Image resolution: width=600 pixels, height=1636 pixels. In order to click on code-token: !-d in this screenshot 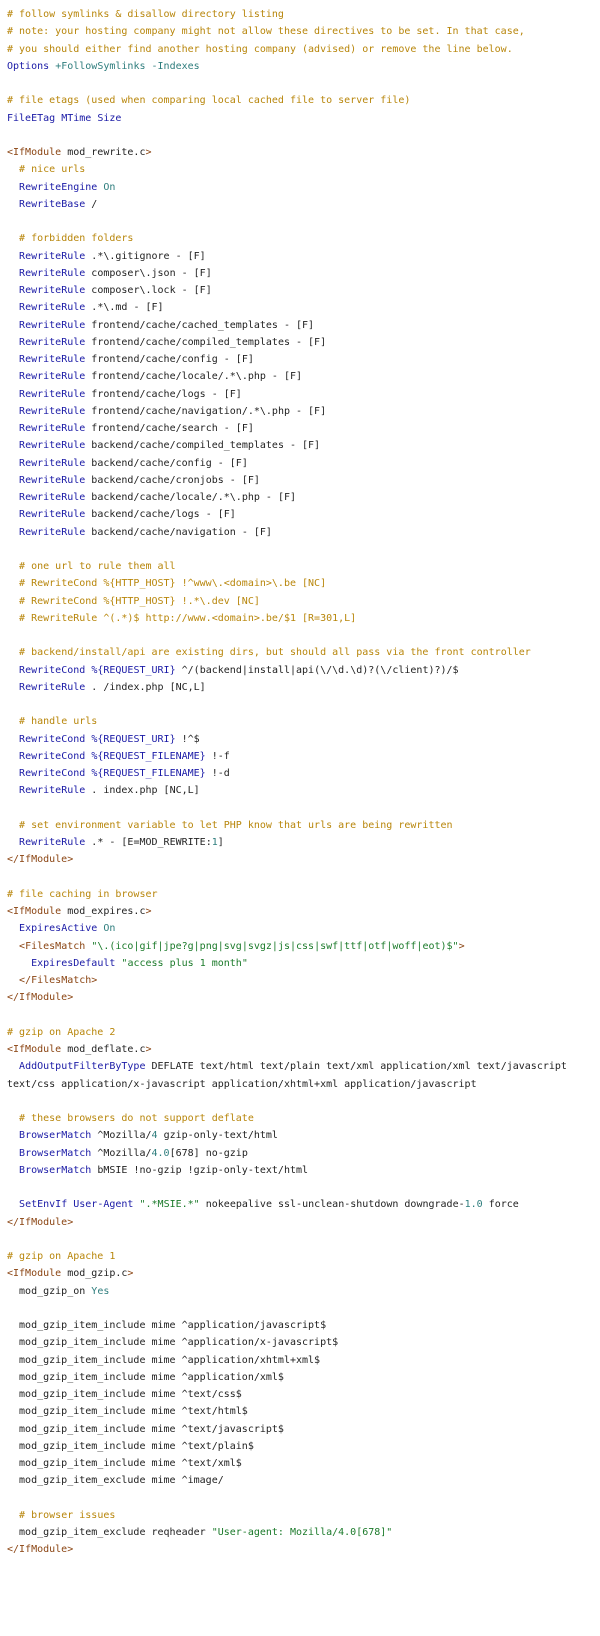, I will do `click(217, 773)`.